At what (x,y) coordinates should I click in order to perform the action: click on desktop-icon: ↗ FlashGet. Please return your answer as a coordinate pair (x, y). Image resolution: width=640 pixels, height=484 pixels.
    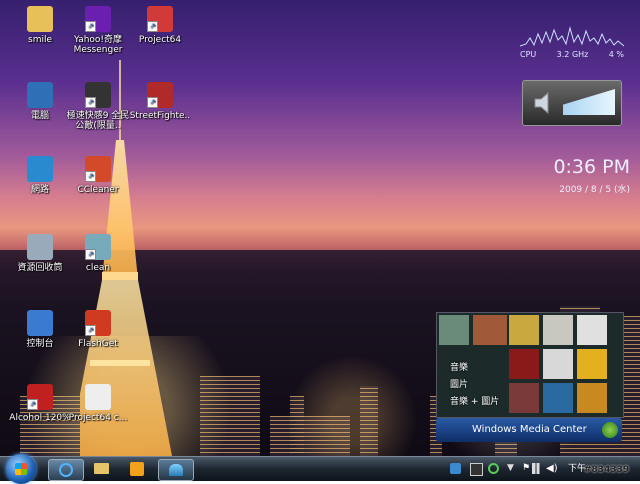
    Looking at the image, I should click on (98, 329).